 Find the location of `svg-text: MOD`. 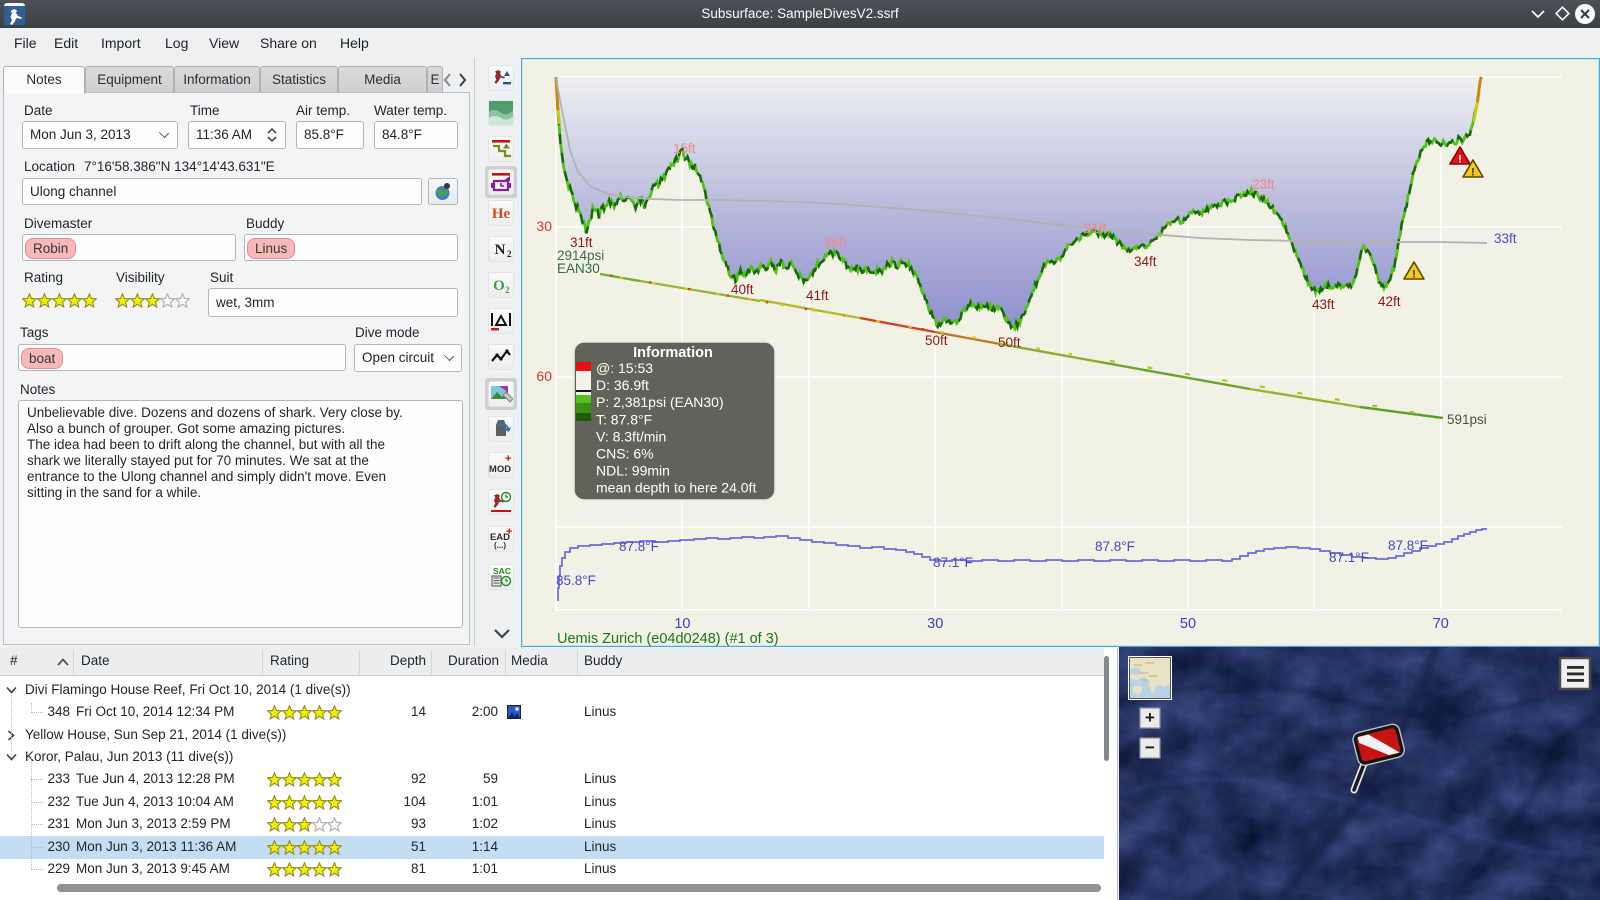

svg-text: MOD is located at coordinates (500, 469).